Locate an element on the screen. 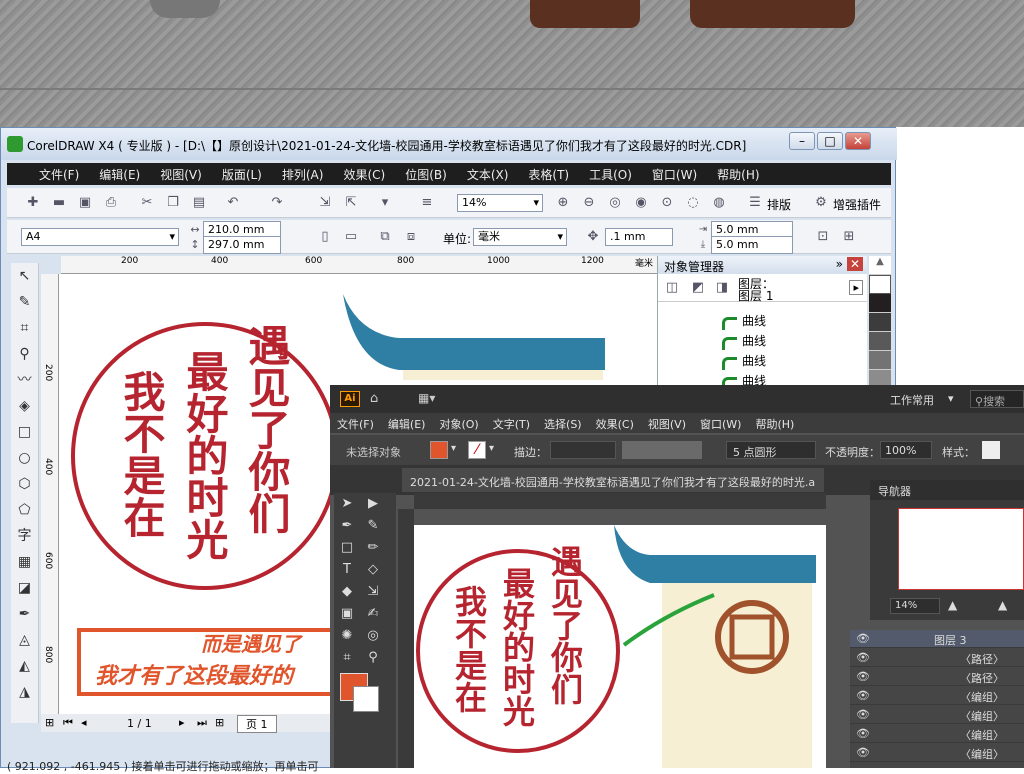  zoom-level-select: 14% ▾ is located at coordinates (500, 203).